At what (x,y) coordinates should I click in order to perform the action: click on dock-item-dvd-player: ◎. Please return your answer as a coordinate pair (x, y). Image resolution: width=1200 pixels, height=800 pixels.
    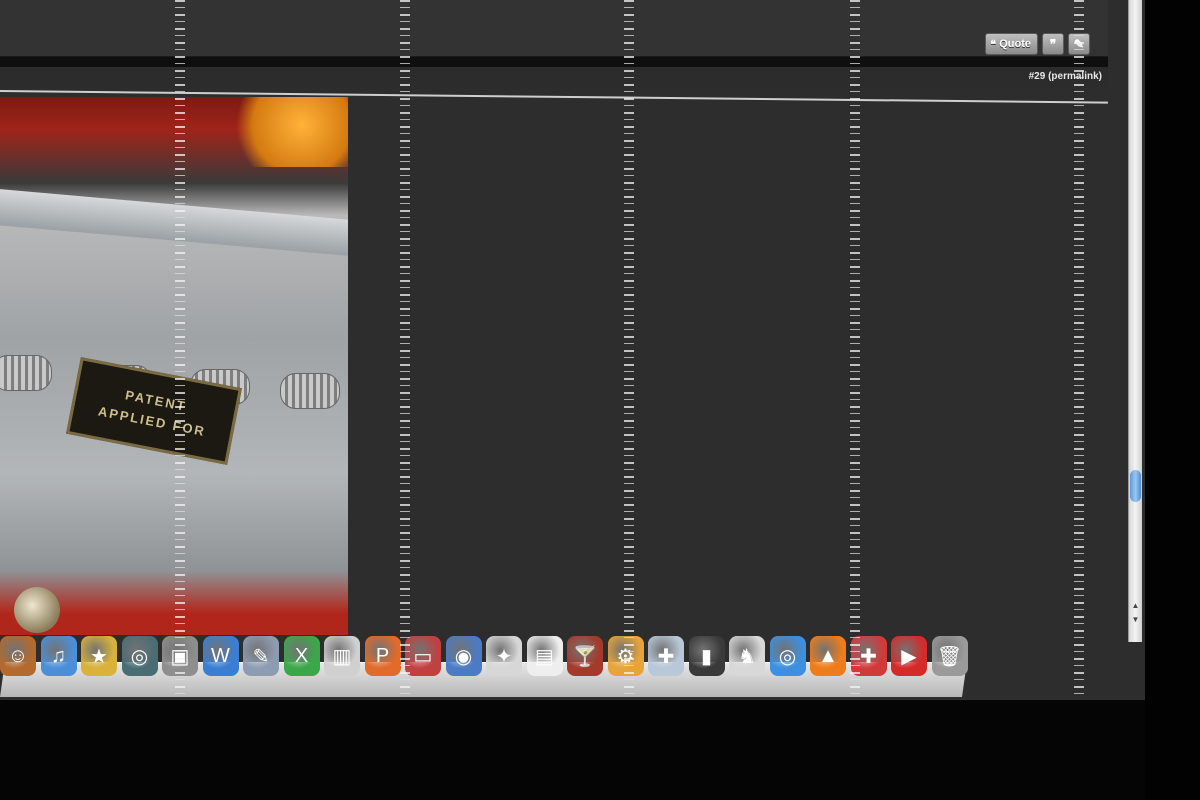
    Looking at the image, I should click on (139, 656).